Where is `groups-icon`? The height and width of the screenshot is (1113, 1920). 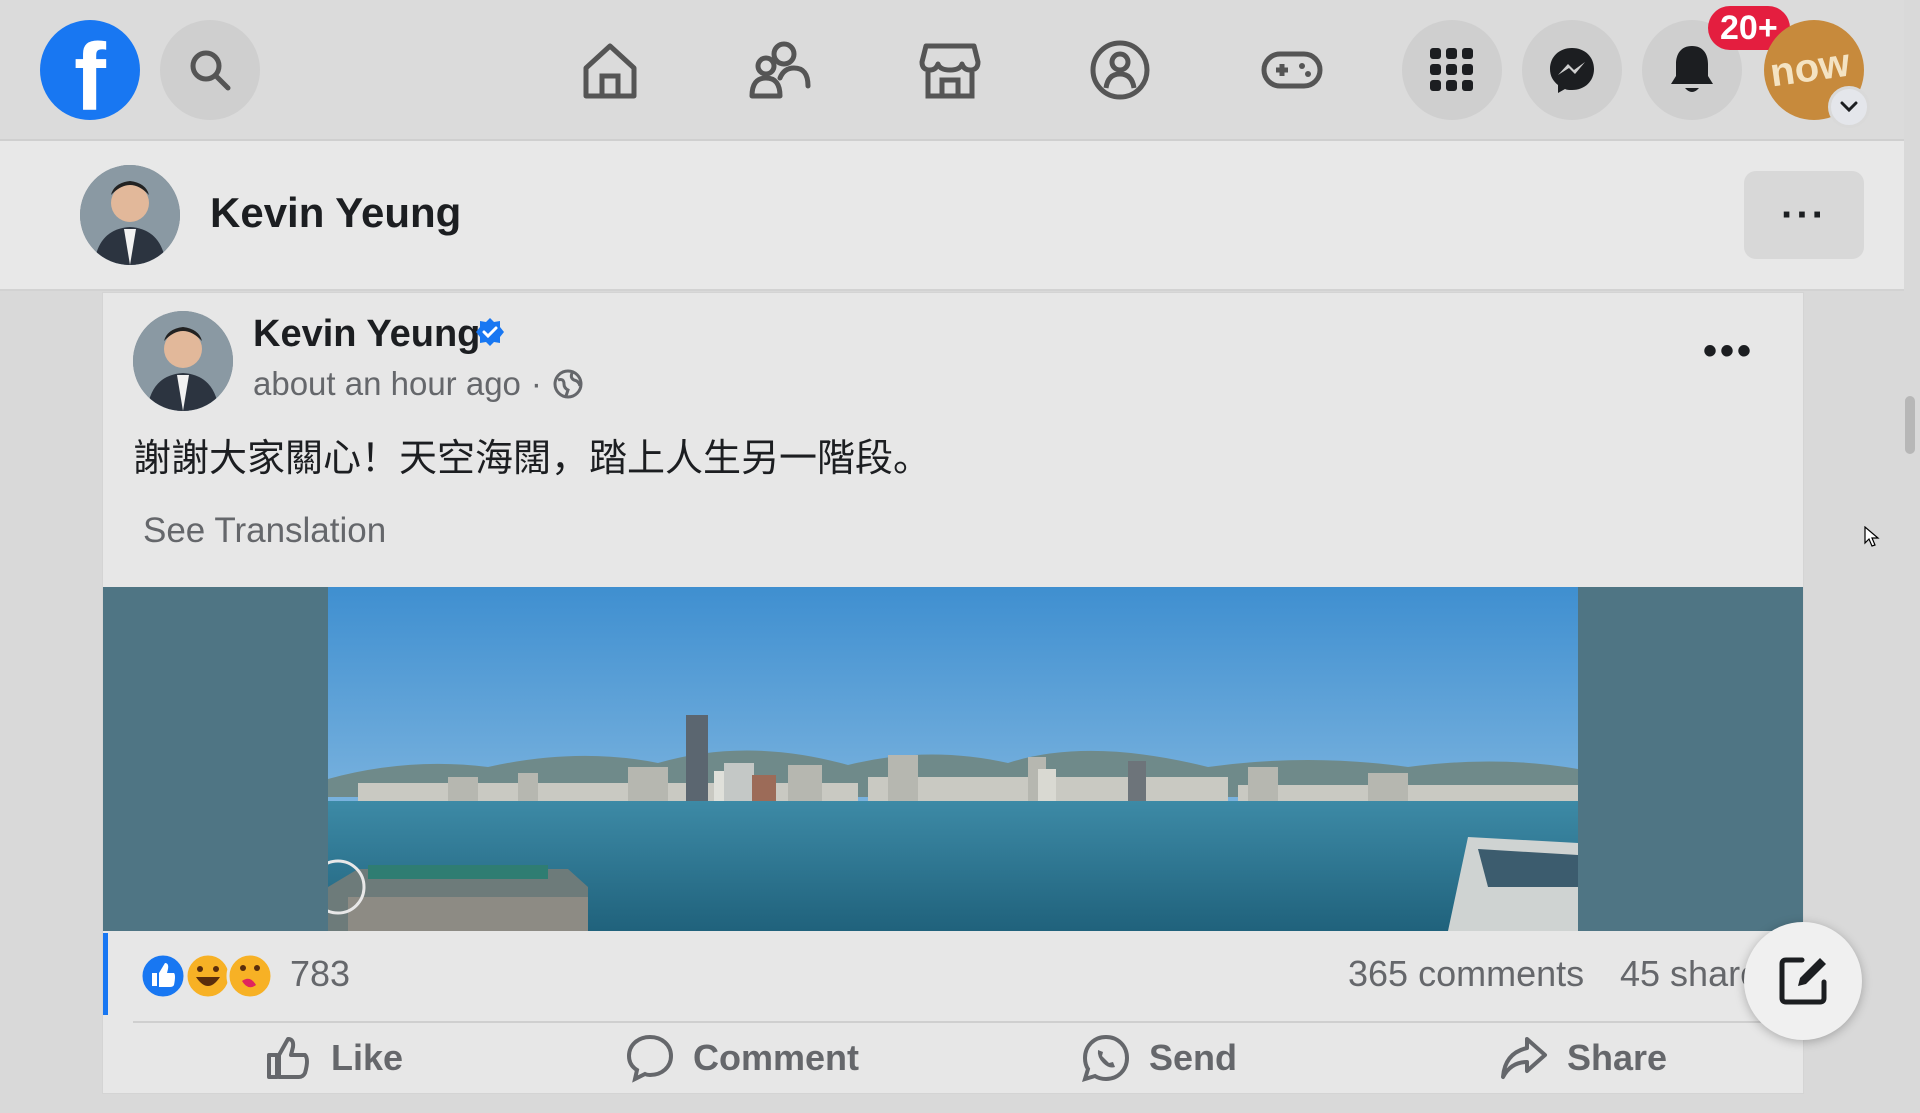
groups-icon is located at coordinates (1120, 70).